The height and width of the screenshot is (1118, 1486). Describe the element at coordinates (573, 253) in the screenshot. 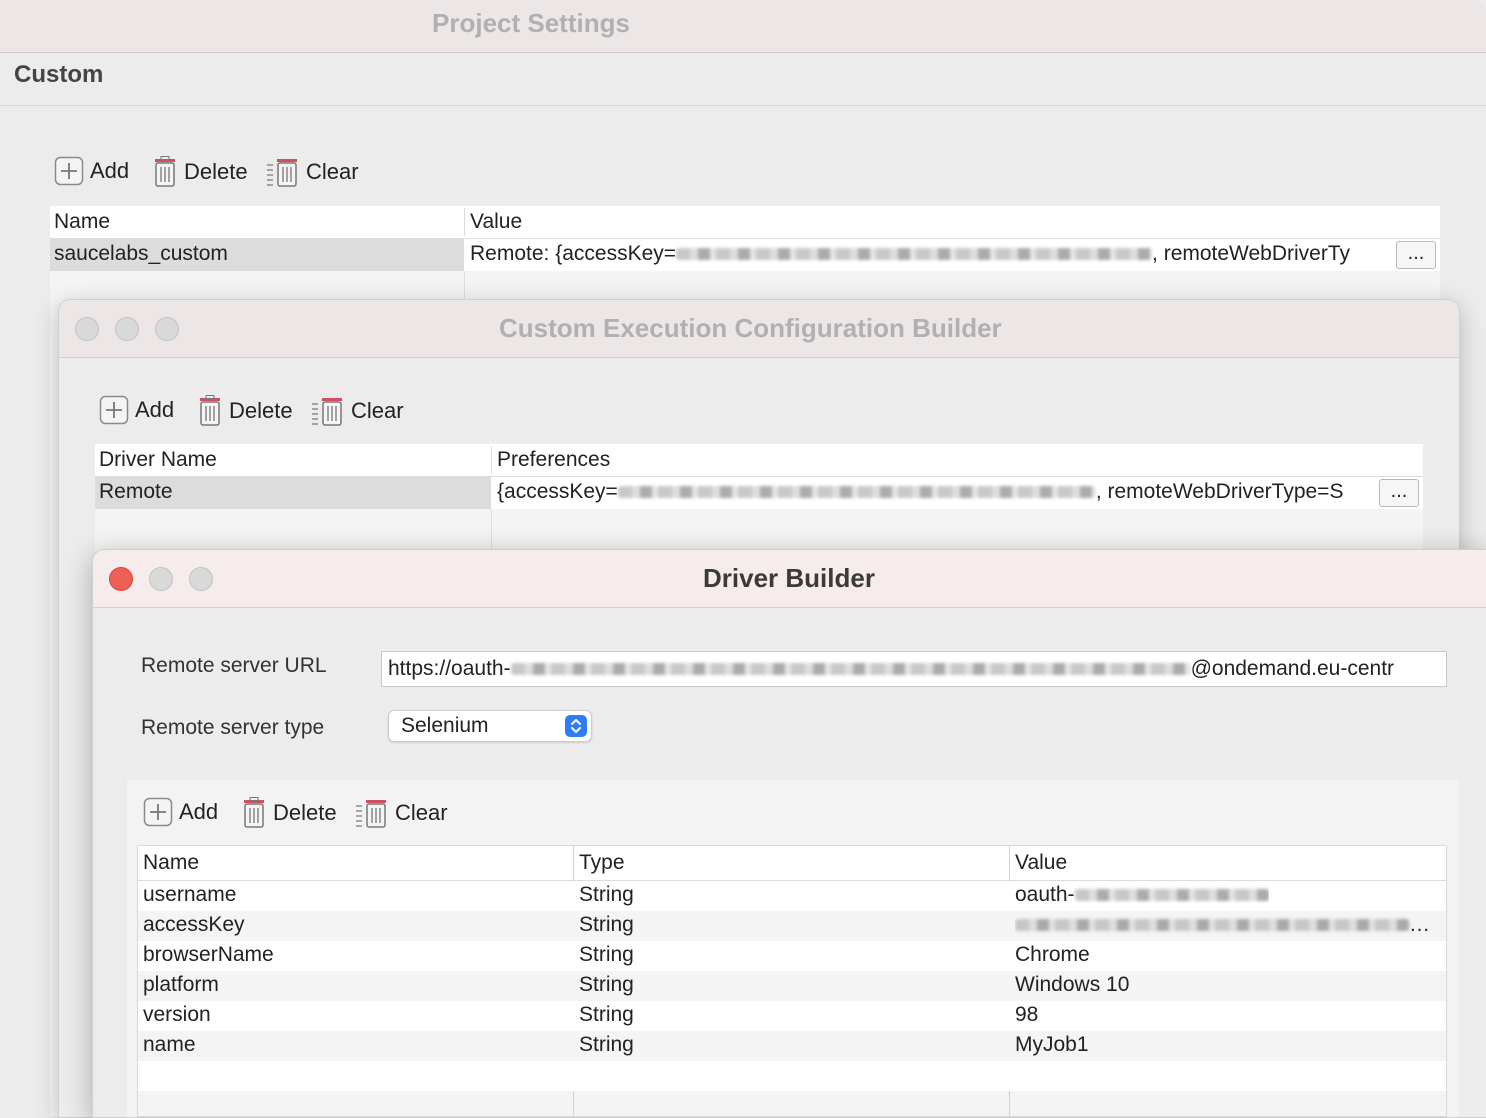

I see `row-value-prefix: Remote: {accessKey=` at that location.